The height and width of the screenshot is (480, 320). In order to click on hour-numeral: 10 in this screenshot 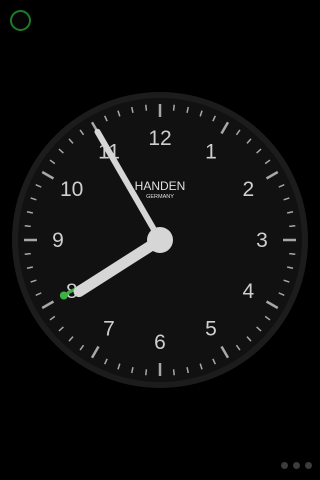, I will do `click(71, 189)`.